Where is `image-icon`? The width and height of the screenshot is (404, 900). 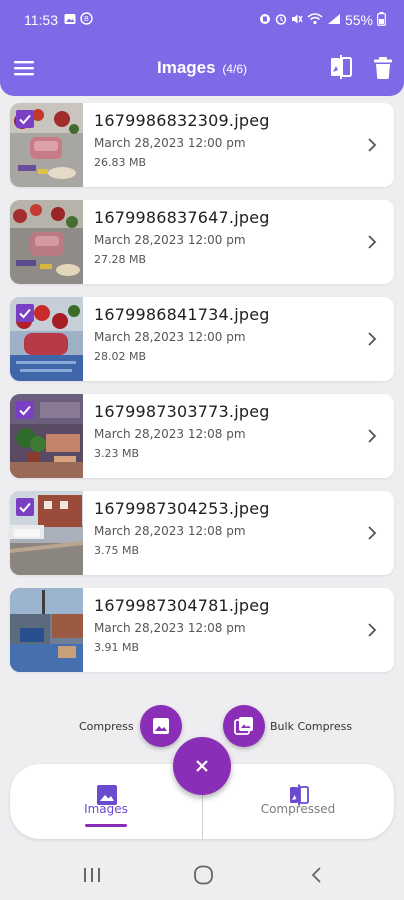
image-icon is located at coordinates (161, 726).